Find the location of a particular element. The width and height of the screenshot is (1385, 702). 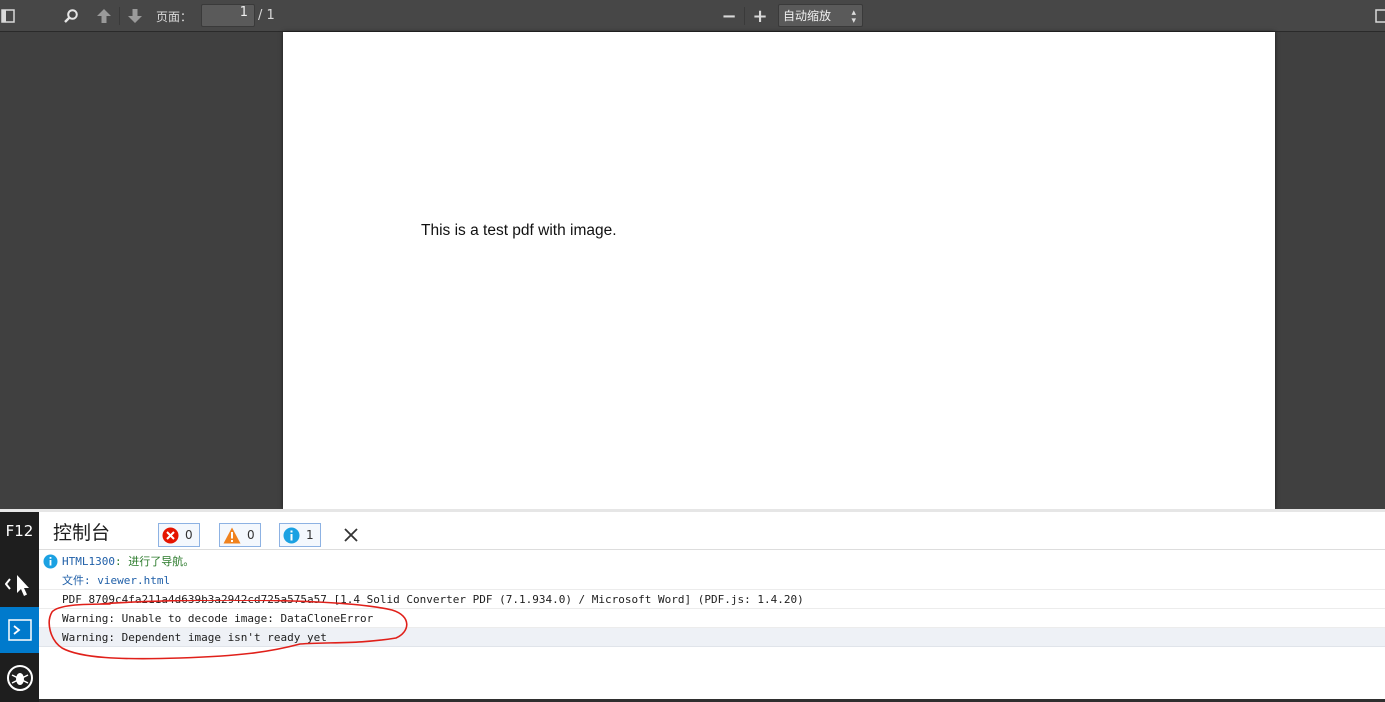

annotation-highlight is located at coordinates (228, 630).